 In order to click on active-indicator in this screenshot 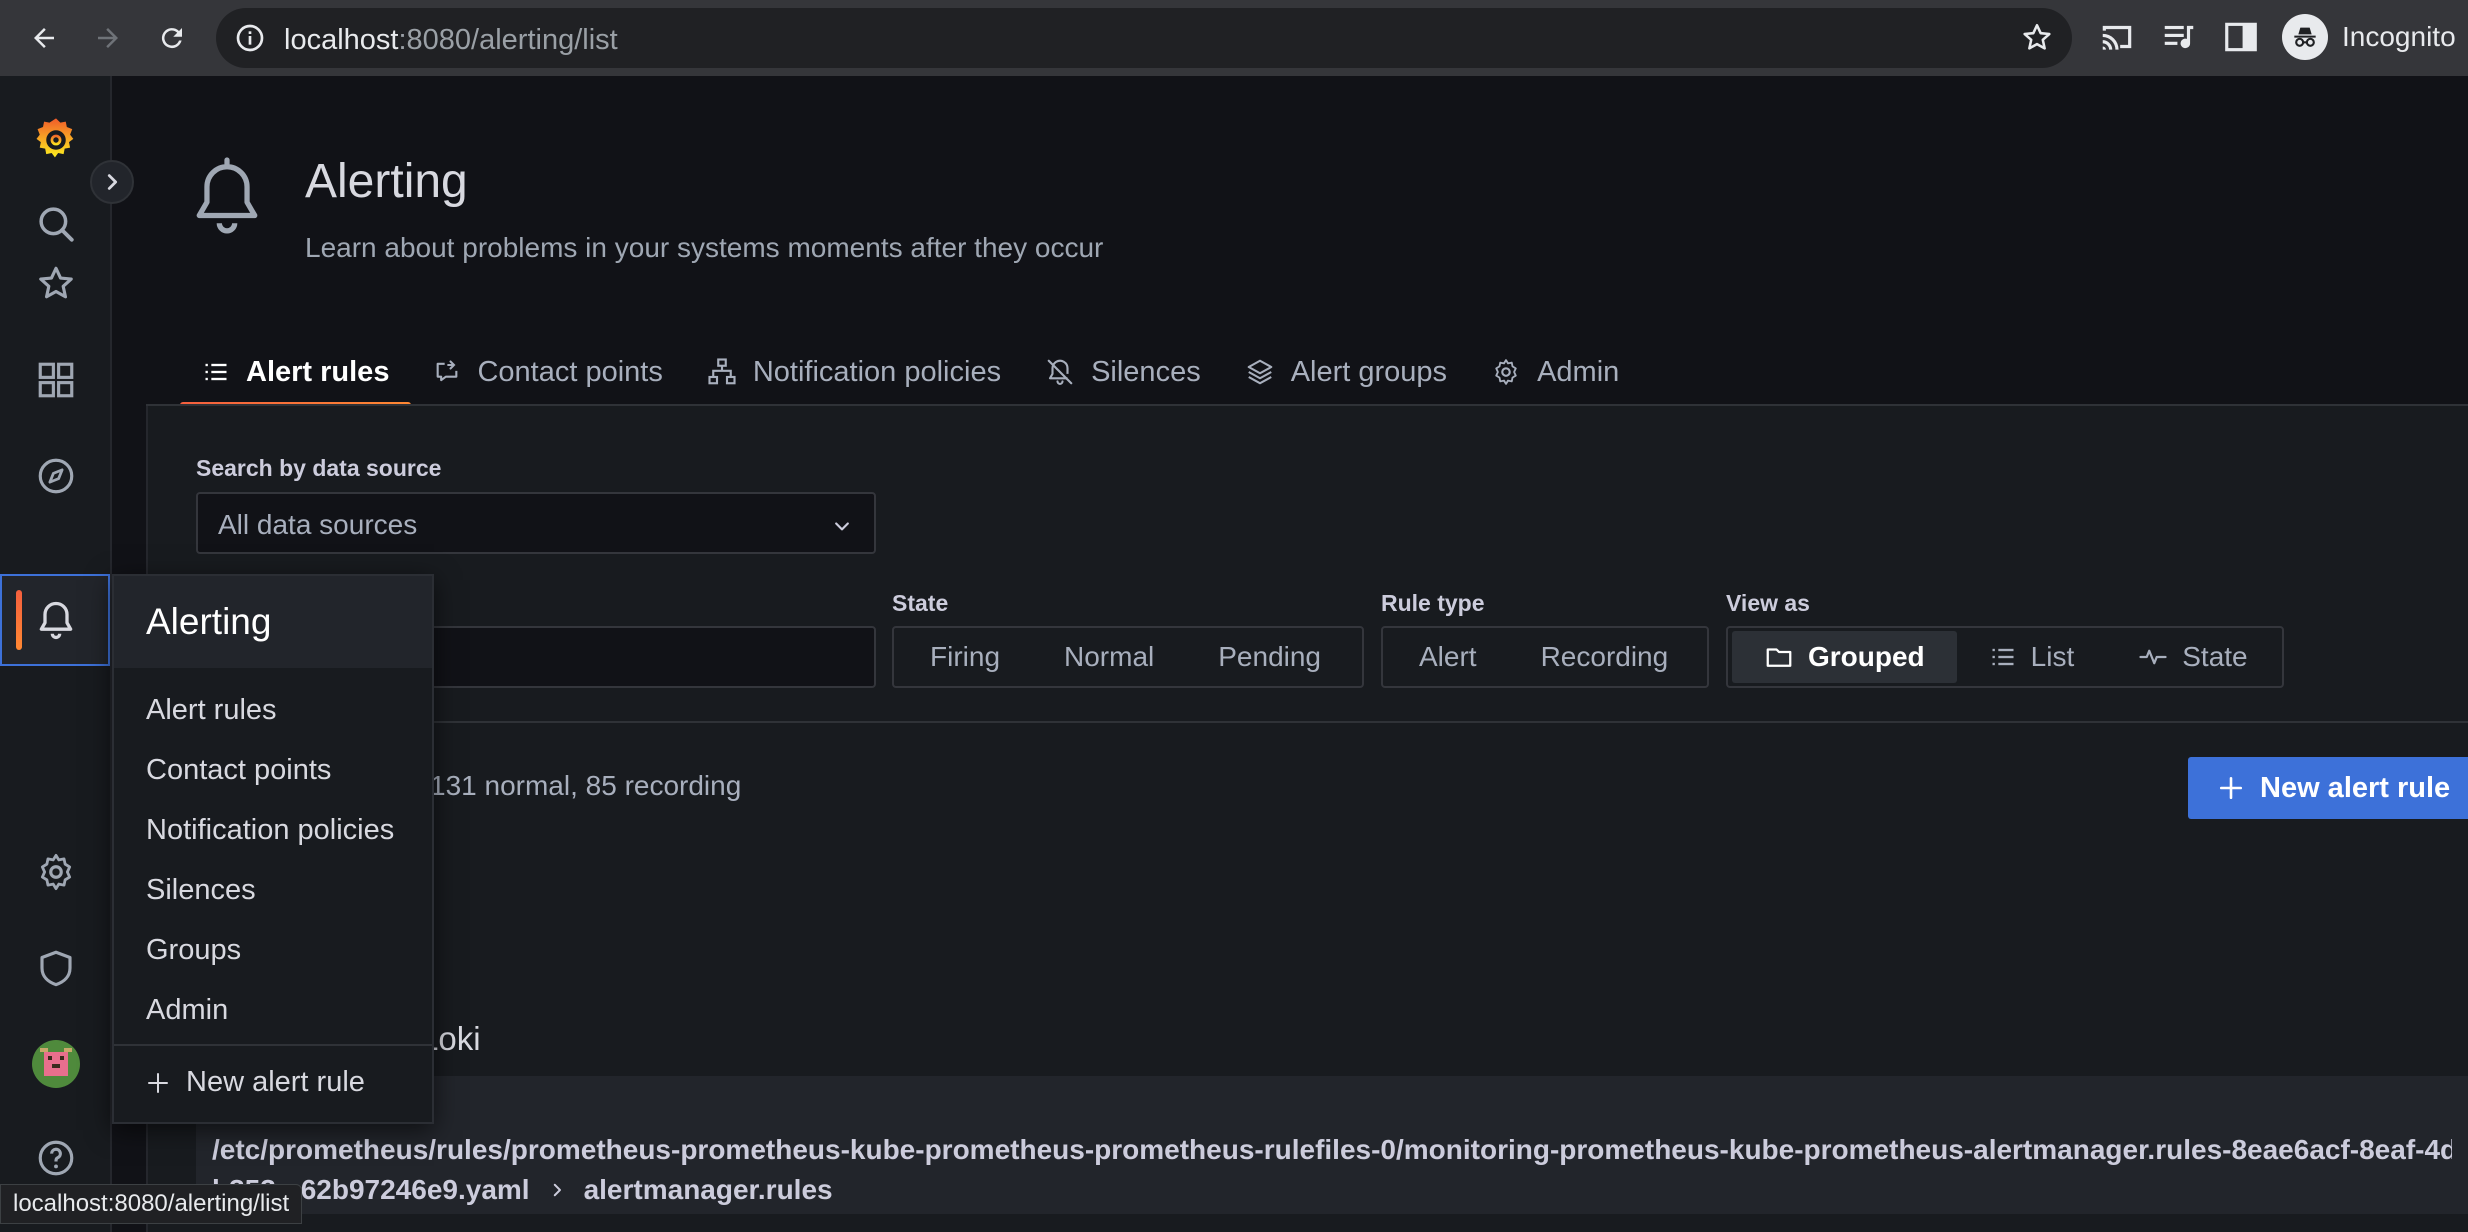, I will do `click(19, 620)`.